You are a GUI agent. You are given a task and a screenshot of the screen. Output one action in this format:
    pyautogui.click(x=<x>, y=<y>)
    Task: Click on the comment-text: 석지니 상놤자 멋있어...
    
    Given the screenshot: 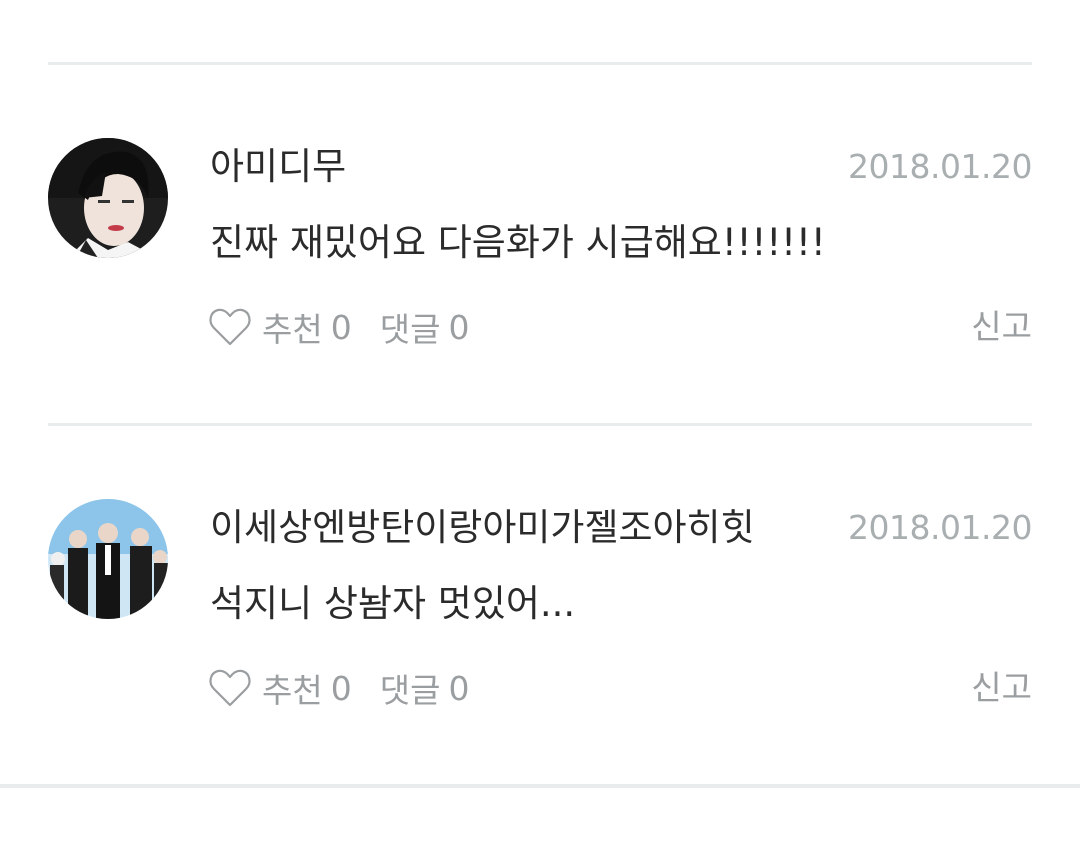 What is the action you would take?
    pyautogui.click(x=393, y=603)
    